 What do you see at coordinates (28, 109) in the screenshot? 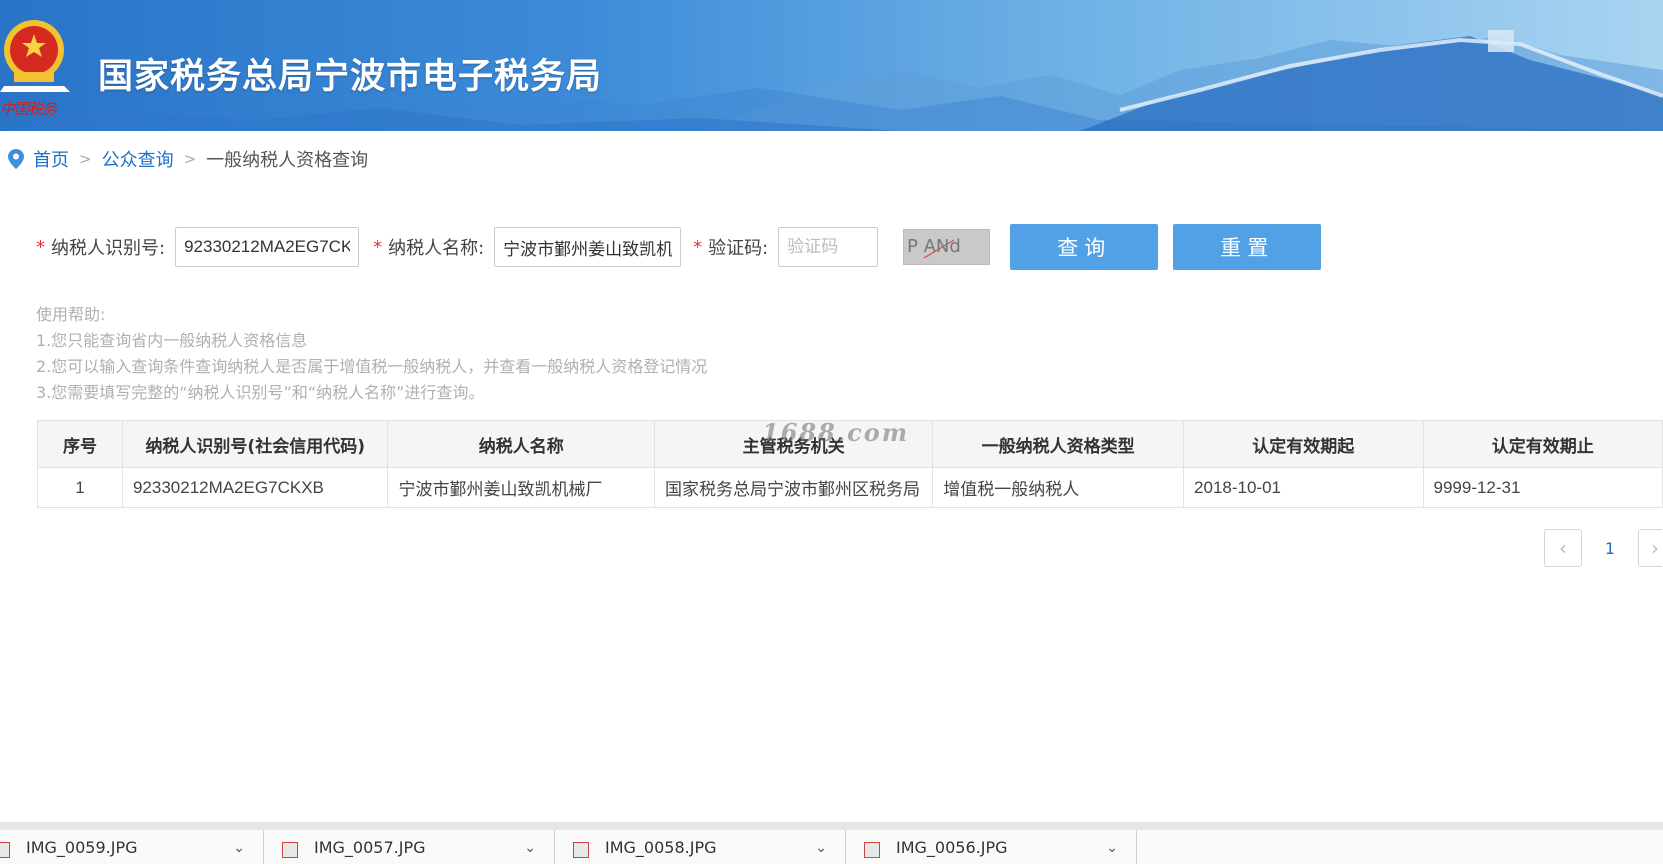
I see `slogan-logo-text: 中国税务` at bounding box center [28, 109].